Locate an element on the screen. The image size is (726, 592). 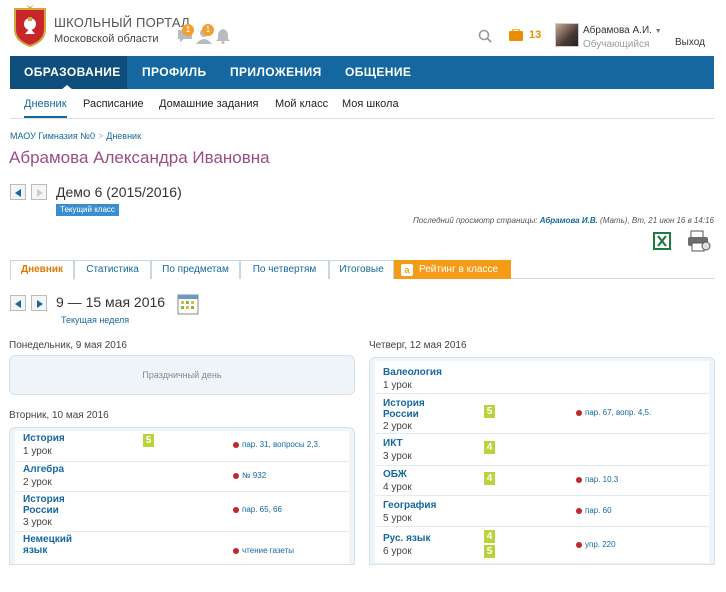
portal-title: Школьный портал is located at coordinates (122, 22).